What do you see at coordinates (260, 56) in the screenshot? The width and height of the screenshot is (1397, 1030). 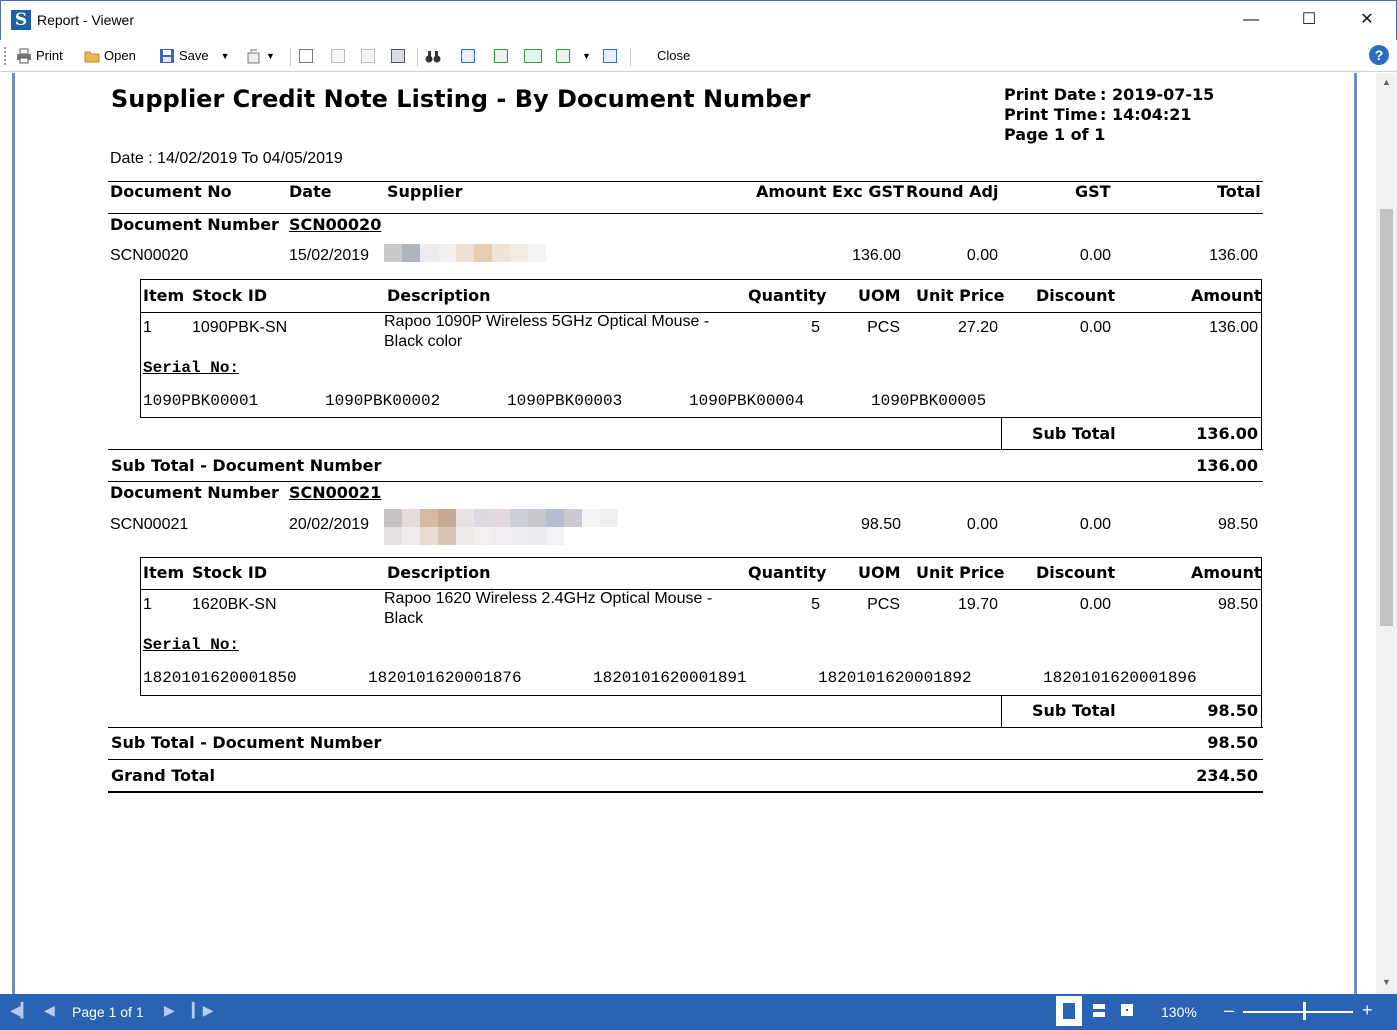 I see `export-button: ▼` at bounding box center [260, 56].